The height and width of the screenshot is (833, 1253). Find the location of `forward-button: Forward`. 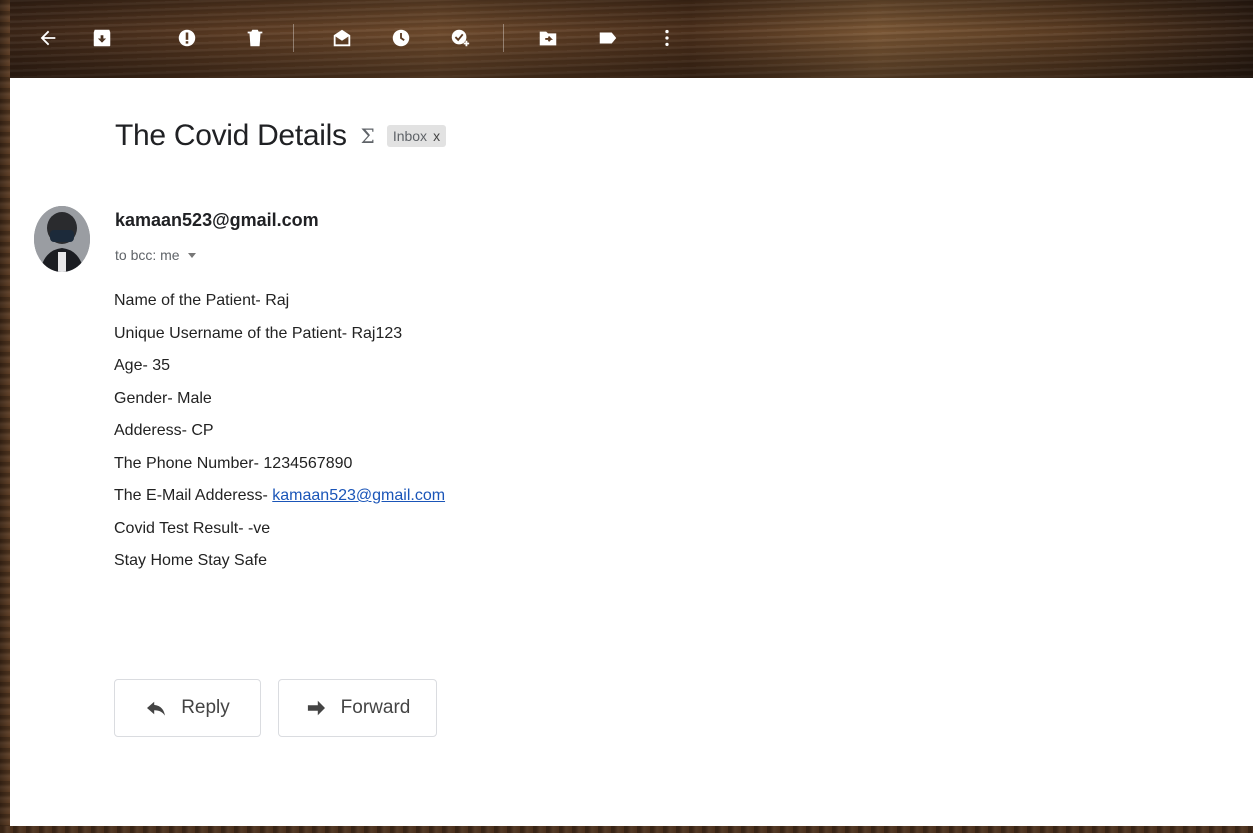

forward-button: Forward is located at coordinates (357, 708).